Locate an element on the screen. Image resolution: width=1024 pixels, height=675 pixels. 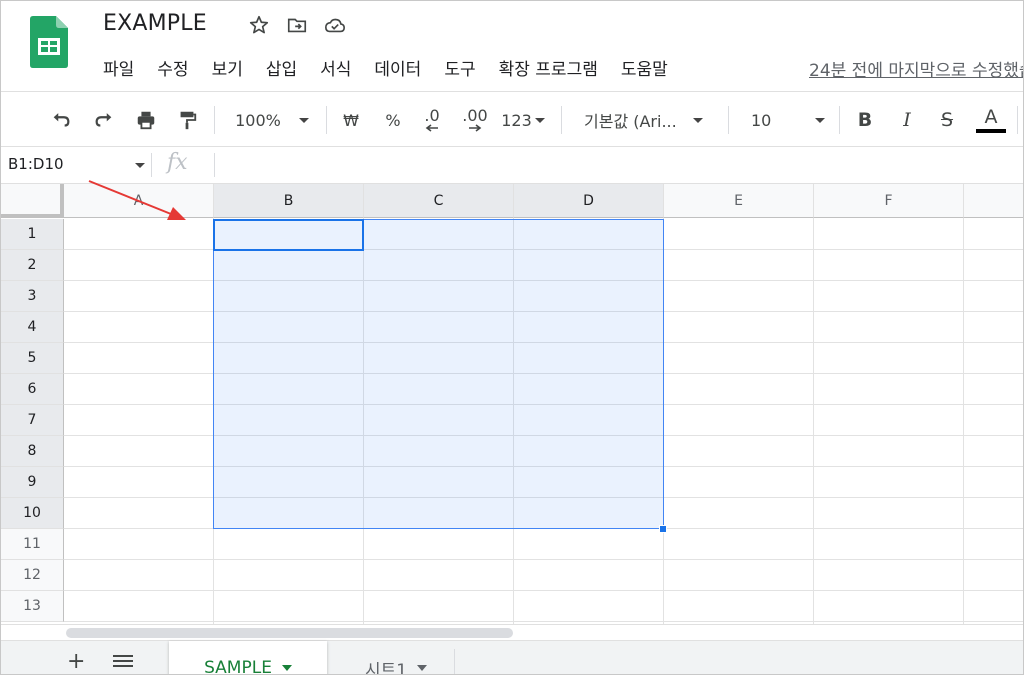
row-header-12: 12 is located at coordinates (32, 575).